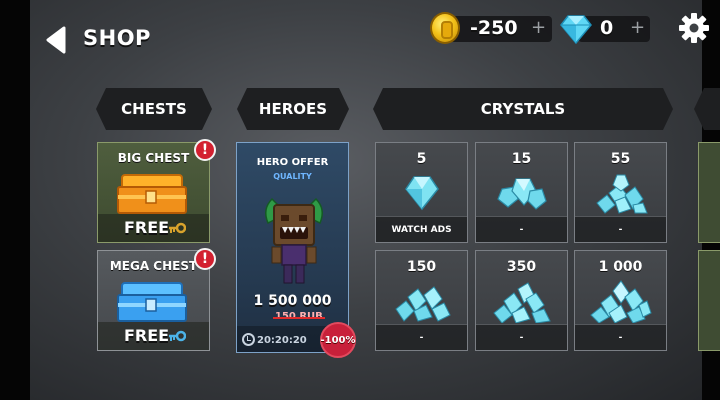 This screenshot has height=400, width=720. What do you see at coordinates (421, 159) in the screenshot?
I see `crystal-amount: 5` at bounding box center [421, 159].